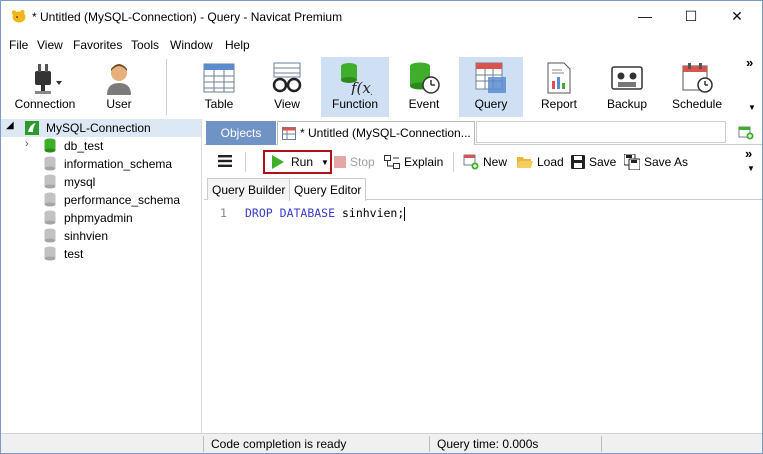 The height and width of the screenshot is (454, 763). What do you see at coordinates (119, 87) in the screenshot?
I see `toolbar-user-button: User` at bounding box center [119, 87].